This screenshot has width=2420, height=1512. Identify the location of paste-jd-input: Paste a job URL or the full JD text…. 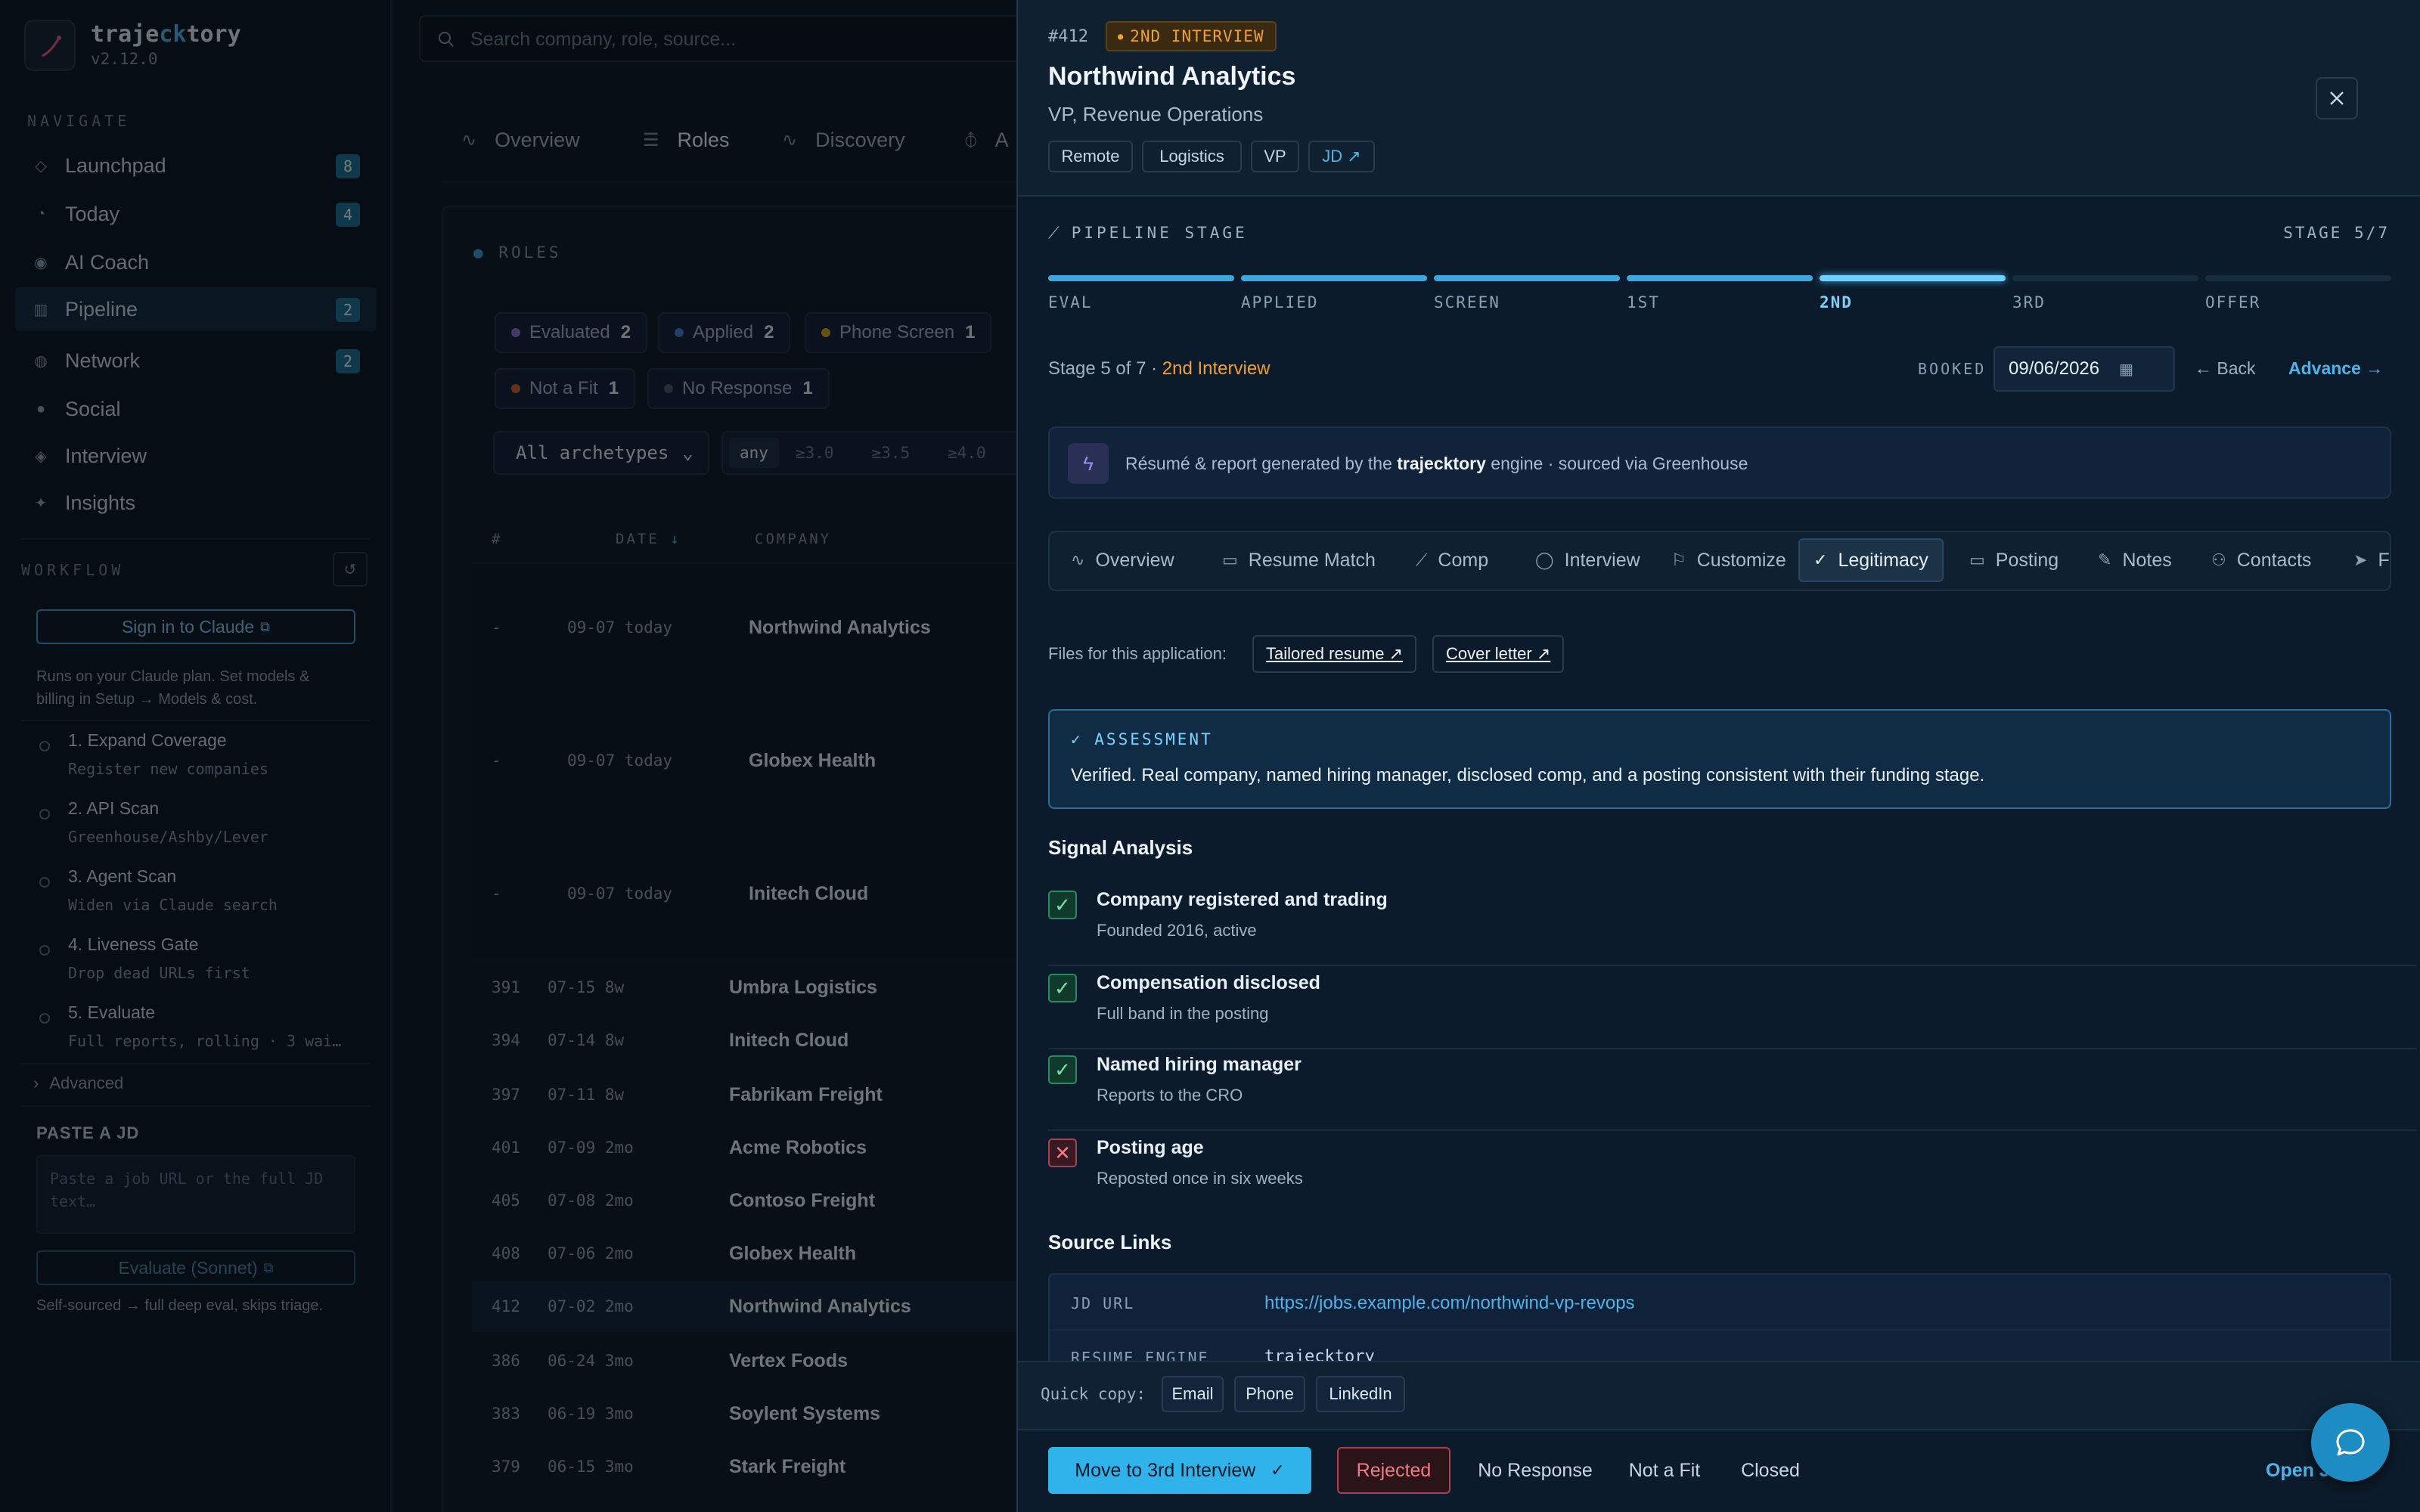
(195, 1194).